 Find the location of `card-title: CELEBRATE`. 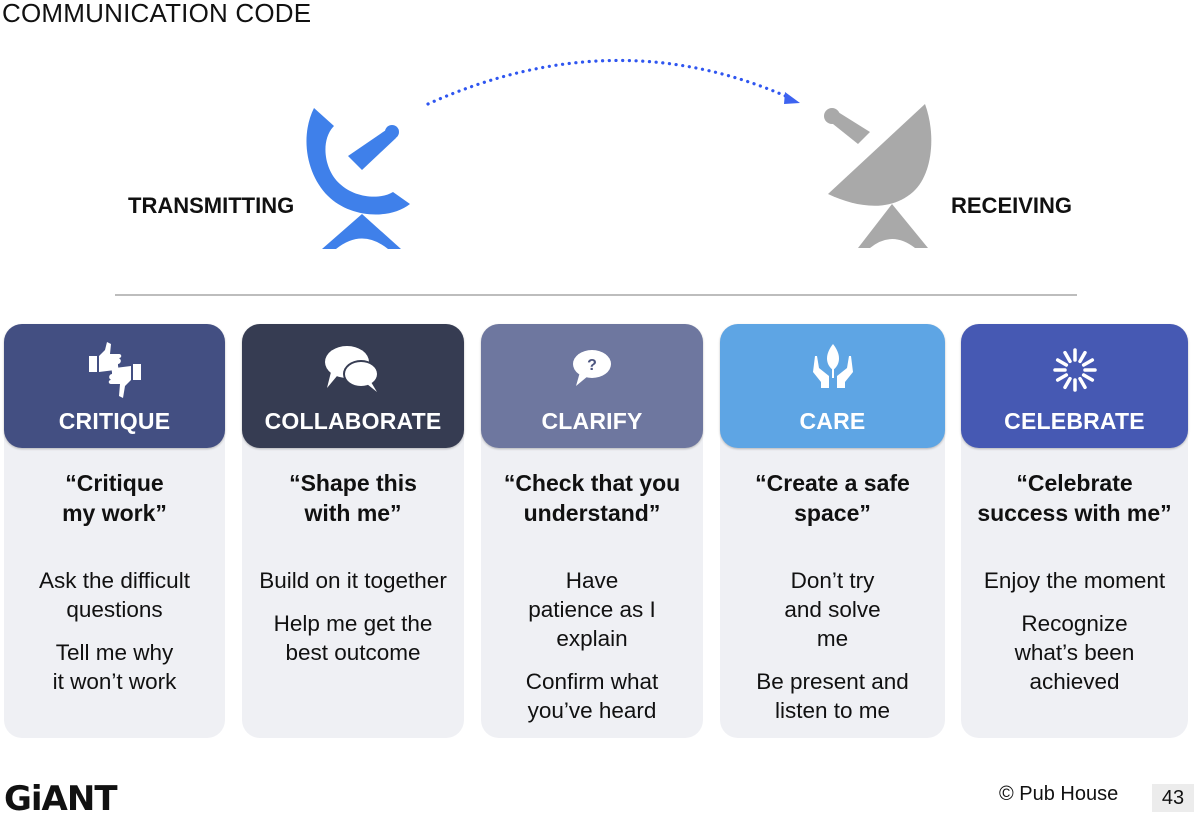

card-title: CELEBRATE is located at coordinates (1074, 421).